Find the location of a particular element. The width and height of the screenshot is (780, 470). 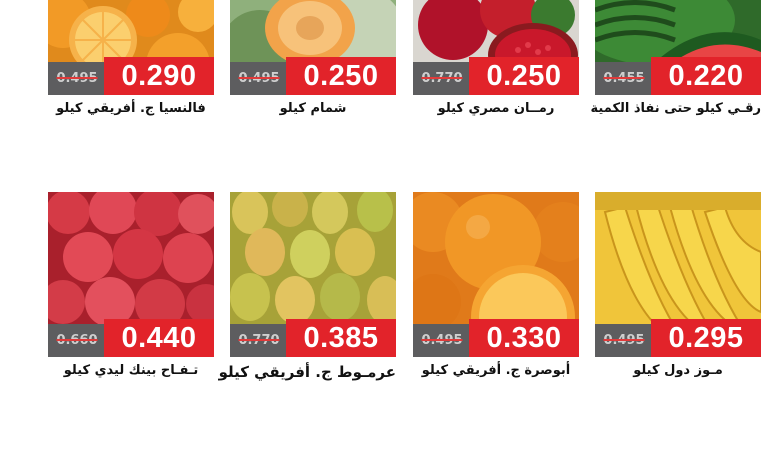

product-card-pear: 0.770 0.385 عرمـوط ج. أفريقي كيلو is located at coordinates (307, 286).